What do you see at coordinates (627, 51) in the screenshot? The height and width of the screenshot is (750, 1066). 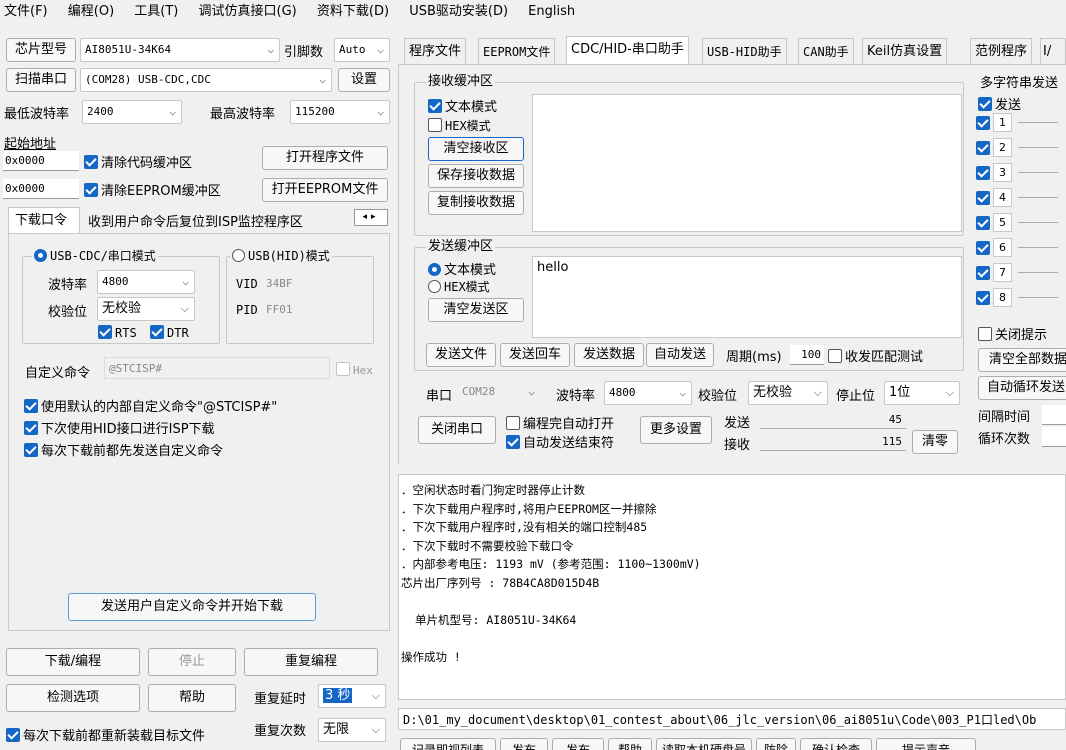 I see `tab-cdc-hid-serial: CDC/HID-串口助手` at bounding box center [627, 51].